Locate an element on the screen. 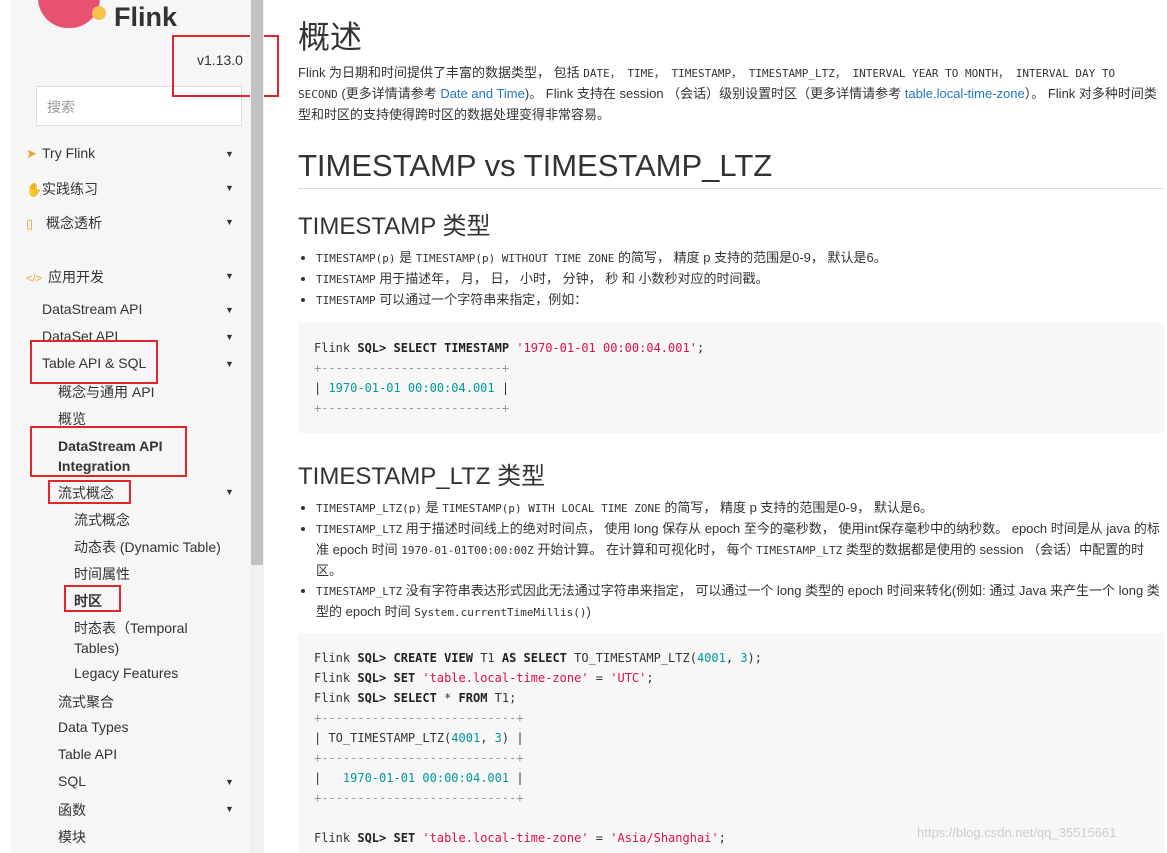 The width and height of the screenshot is (1167, 853). logo-text: Flink is located at coordinates (145, 17).